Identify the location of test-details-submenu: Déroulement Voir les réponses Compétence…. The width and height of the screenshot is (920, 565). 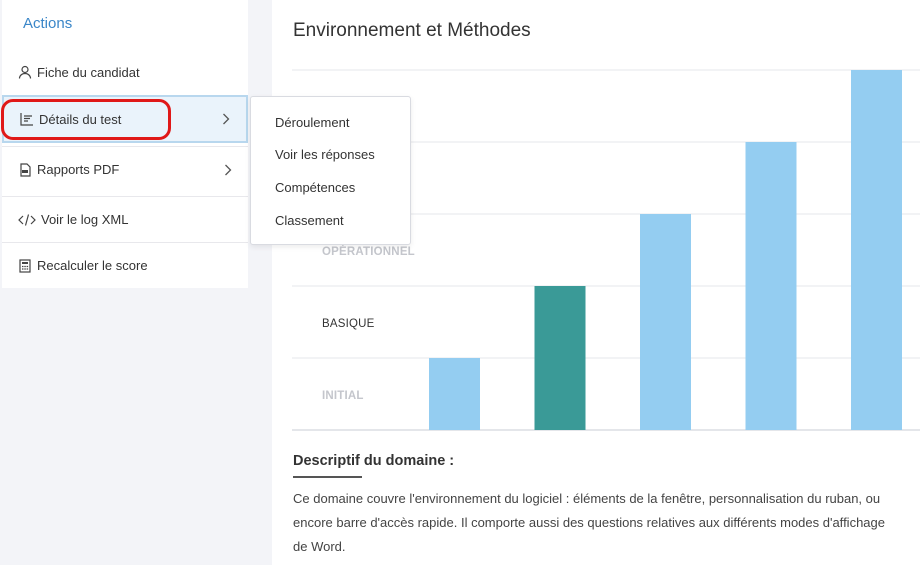
(330, 170).